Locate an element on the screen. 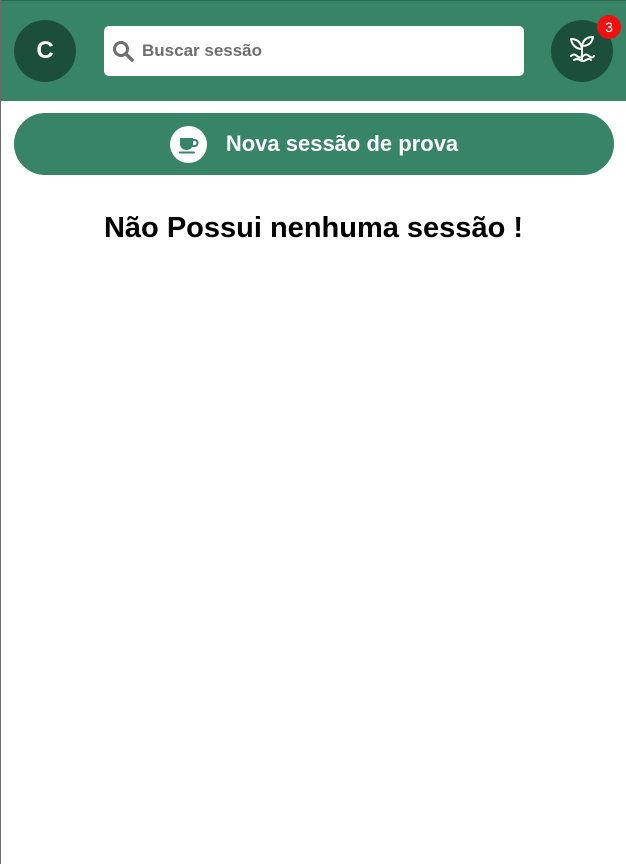  user-avatar: C is located at coordinates (45, 51).